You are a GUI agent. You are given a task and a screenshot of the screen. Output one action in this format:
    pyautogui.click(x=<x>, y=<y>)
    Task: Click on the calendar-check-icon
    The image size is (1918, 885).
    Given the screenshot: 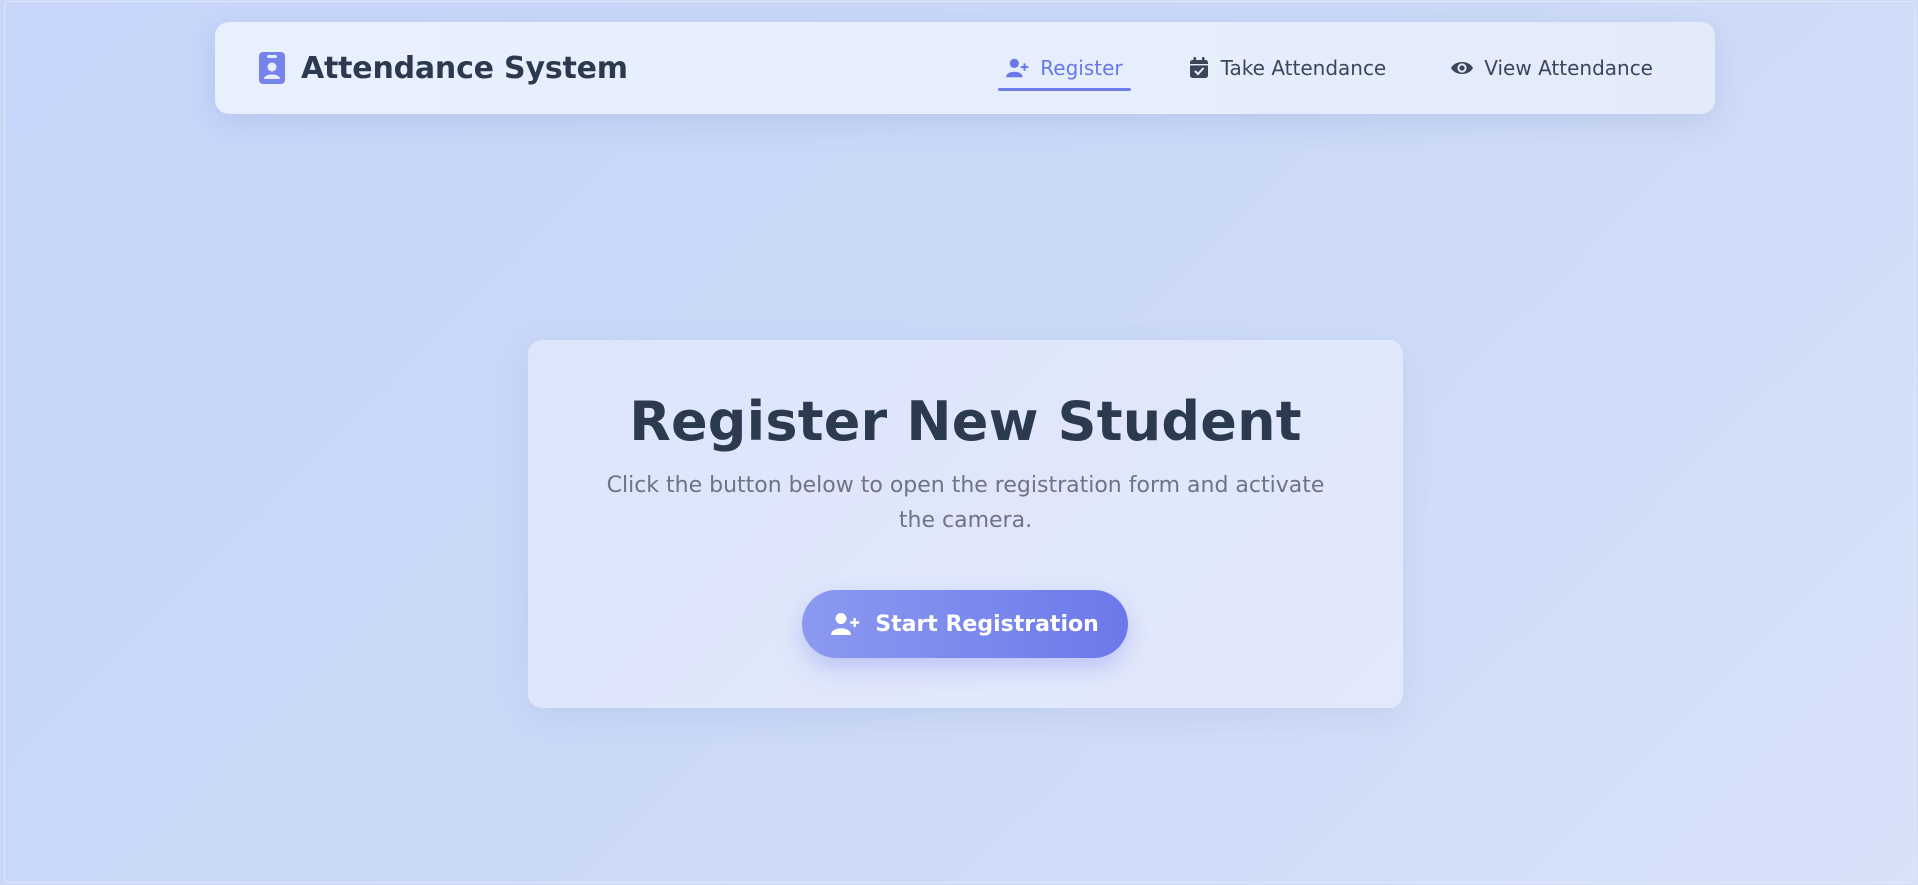 What is the action you would take?
    pyautogui.click(x=1198, y=67)
    